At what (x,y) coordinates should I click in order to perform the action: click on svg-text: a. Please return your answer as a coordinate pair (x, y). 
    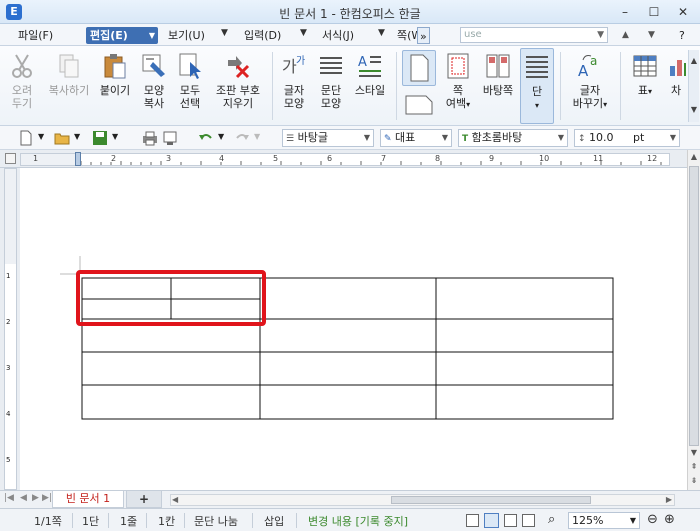
    Looking at the image, I should click on (593, 61).